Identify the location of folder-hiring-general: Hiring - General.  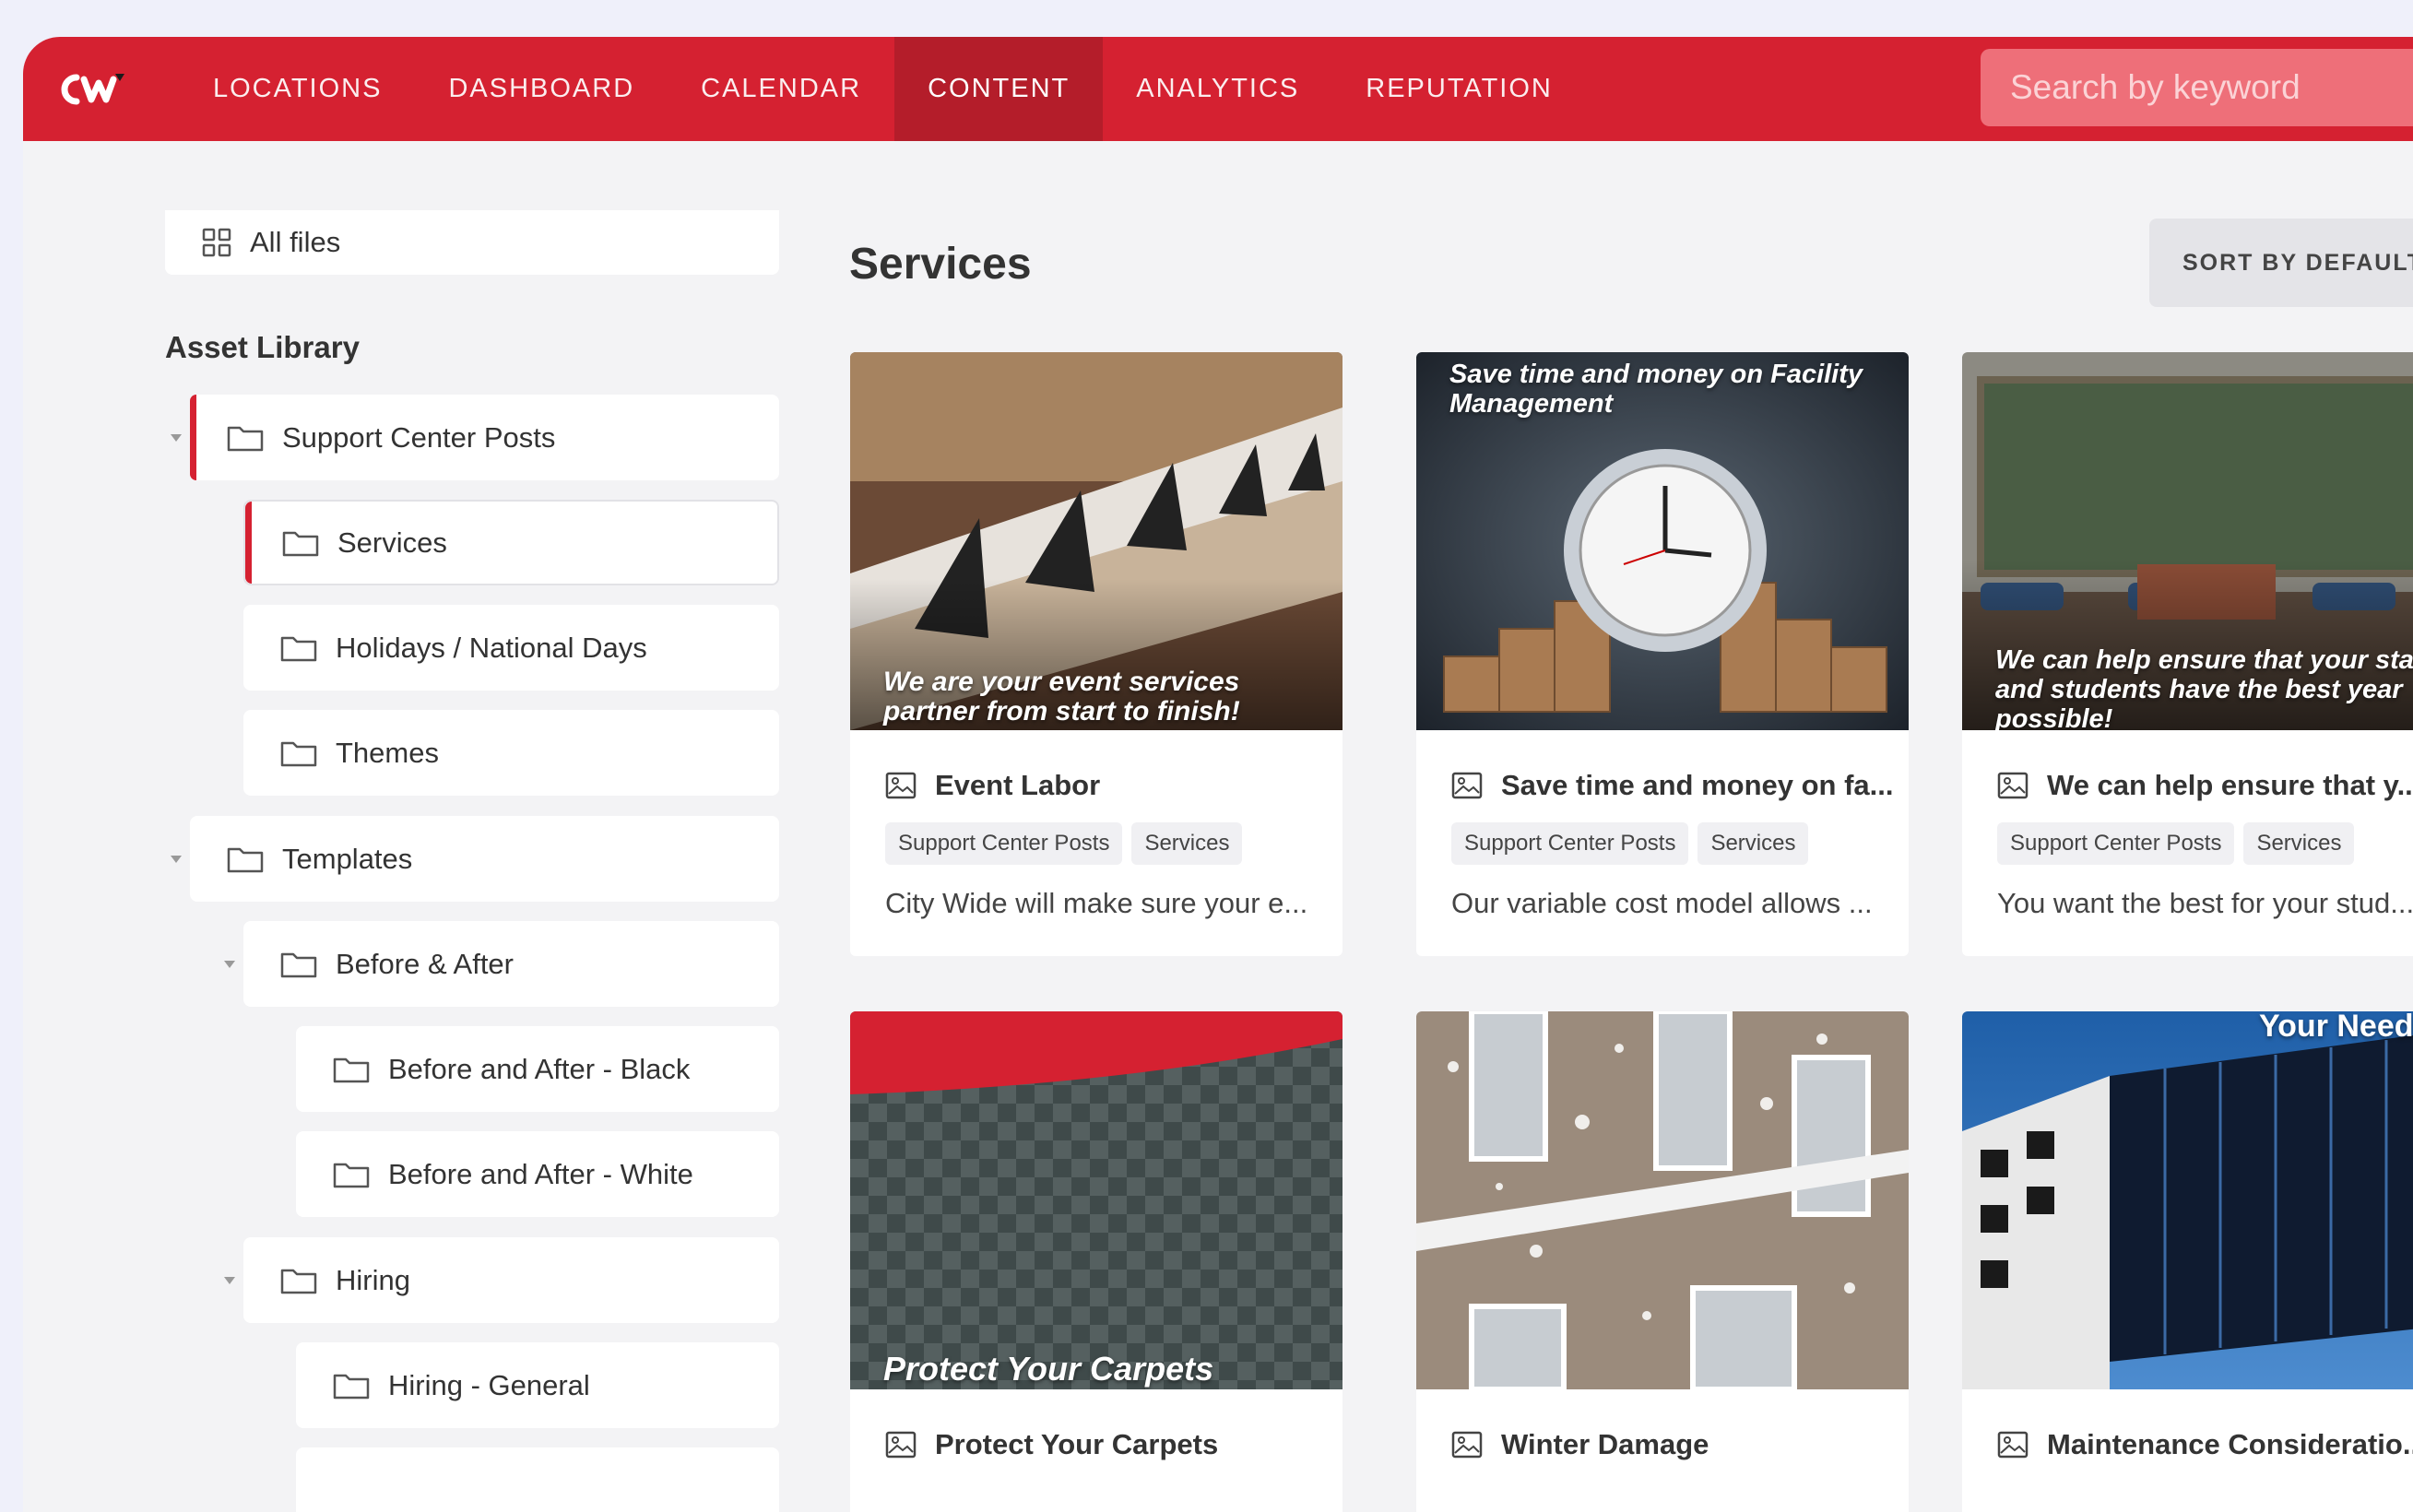
(537, 1385).